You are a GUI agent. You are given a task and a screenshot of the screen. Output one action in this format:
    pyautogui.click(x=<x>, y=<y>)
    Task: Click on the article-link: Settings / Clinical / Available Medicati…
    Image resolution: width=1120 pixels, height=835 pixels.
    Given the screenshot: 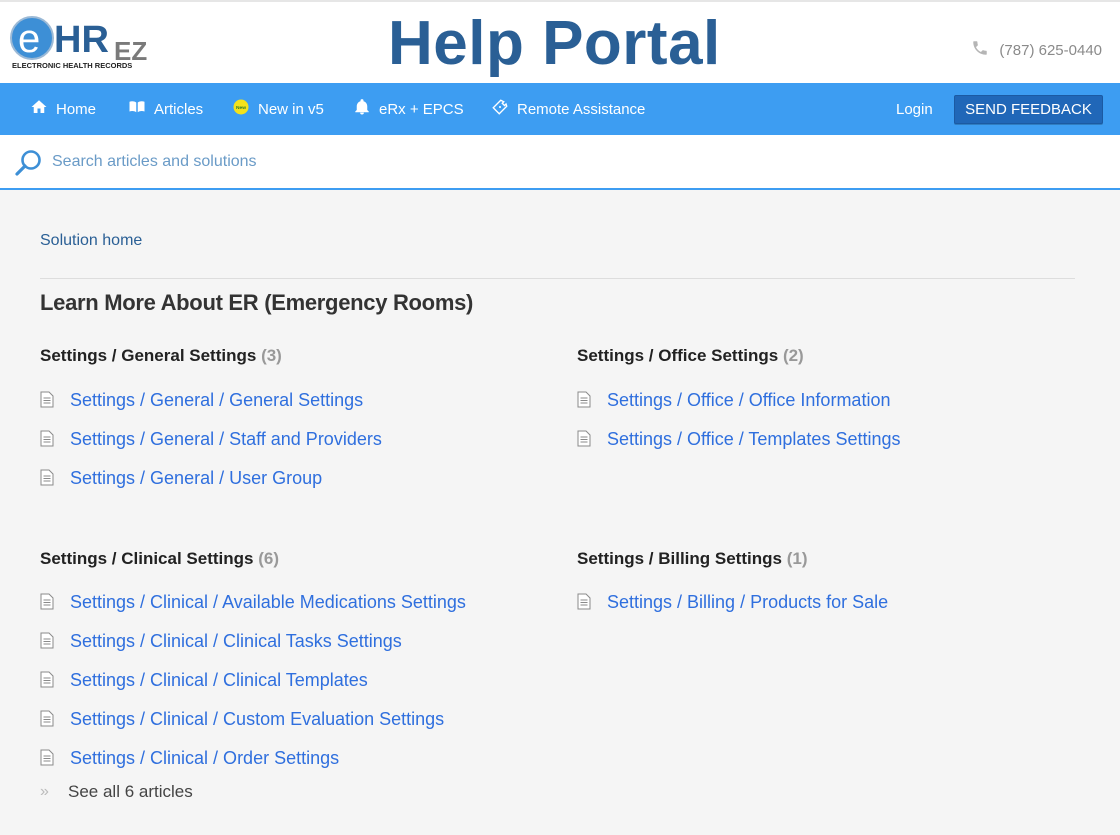 What is the action you would take?
    pyautogui.click(x=268, y=602)
    